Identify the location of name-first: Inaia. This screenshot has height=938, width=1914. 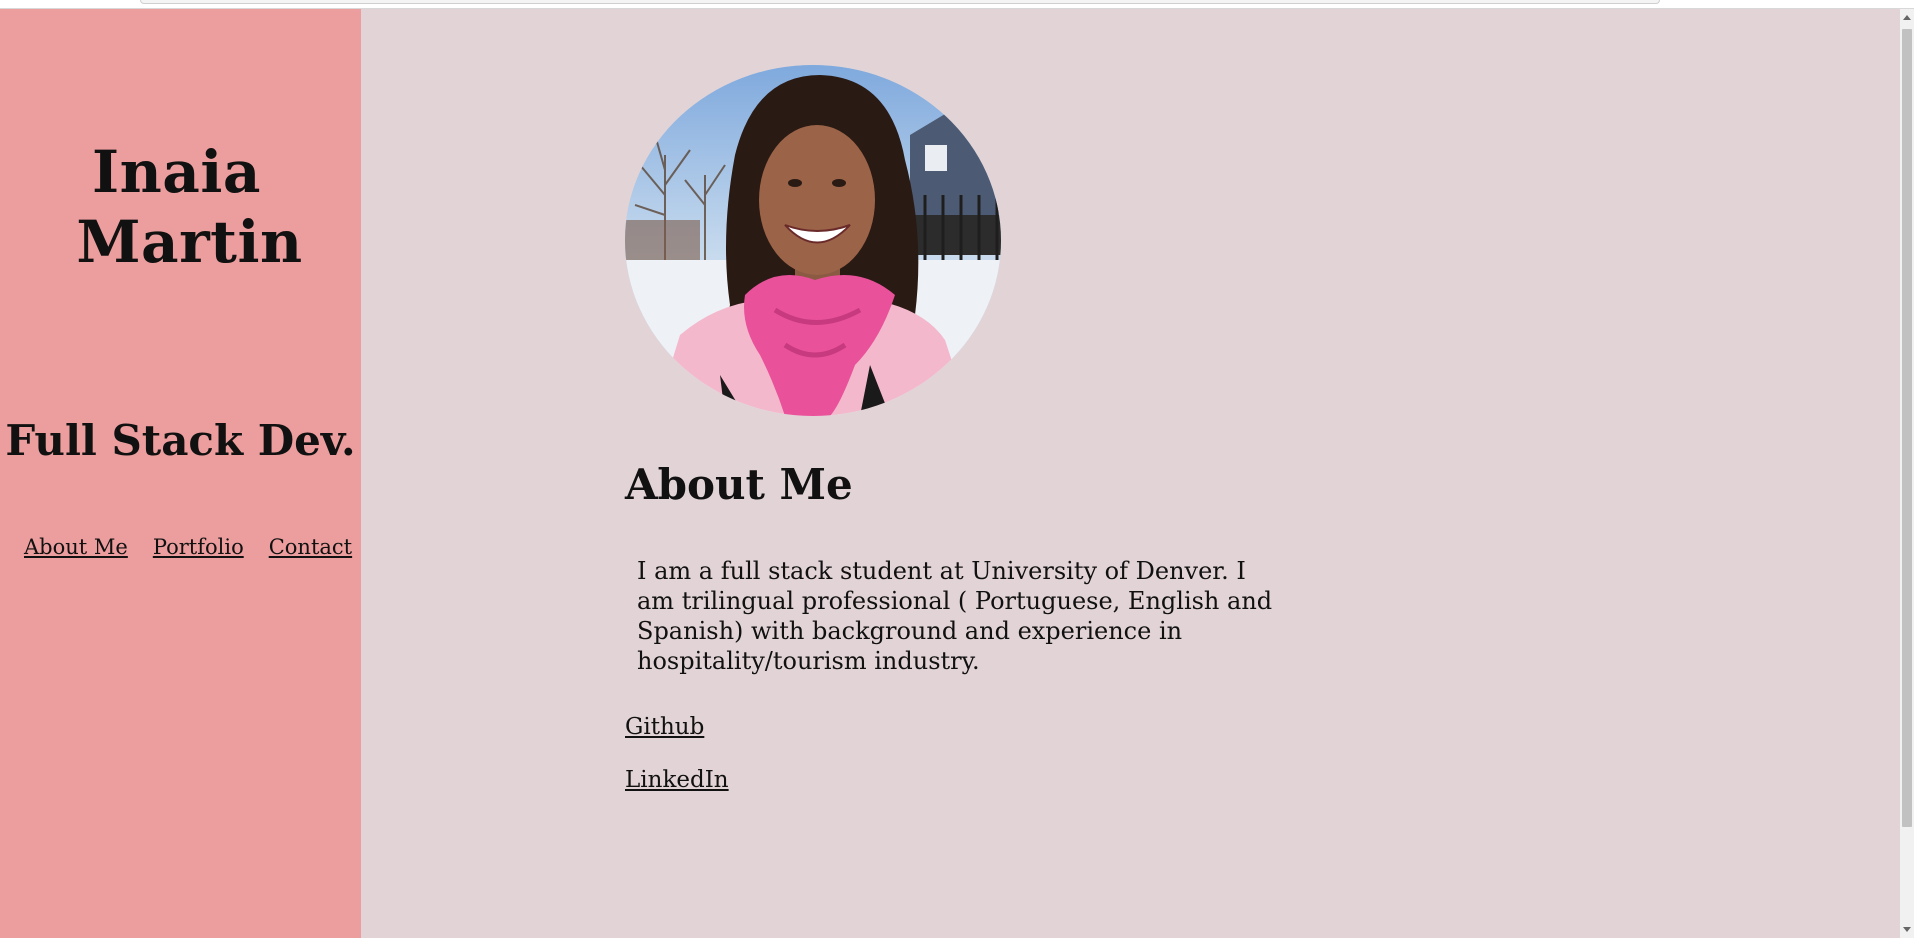
(176, 172).